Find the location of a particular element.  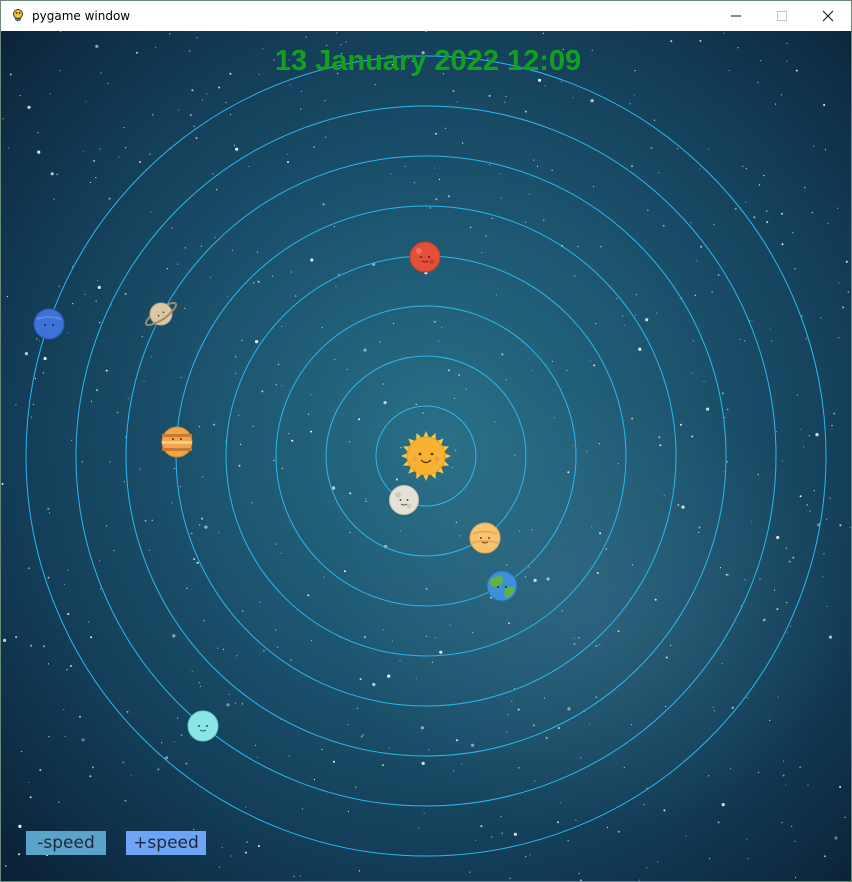

minimize-icon is located at coordinates (736, 16).